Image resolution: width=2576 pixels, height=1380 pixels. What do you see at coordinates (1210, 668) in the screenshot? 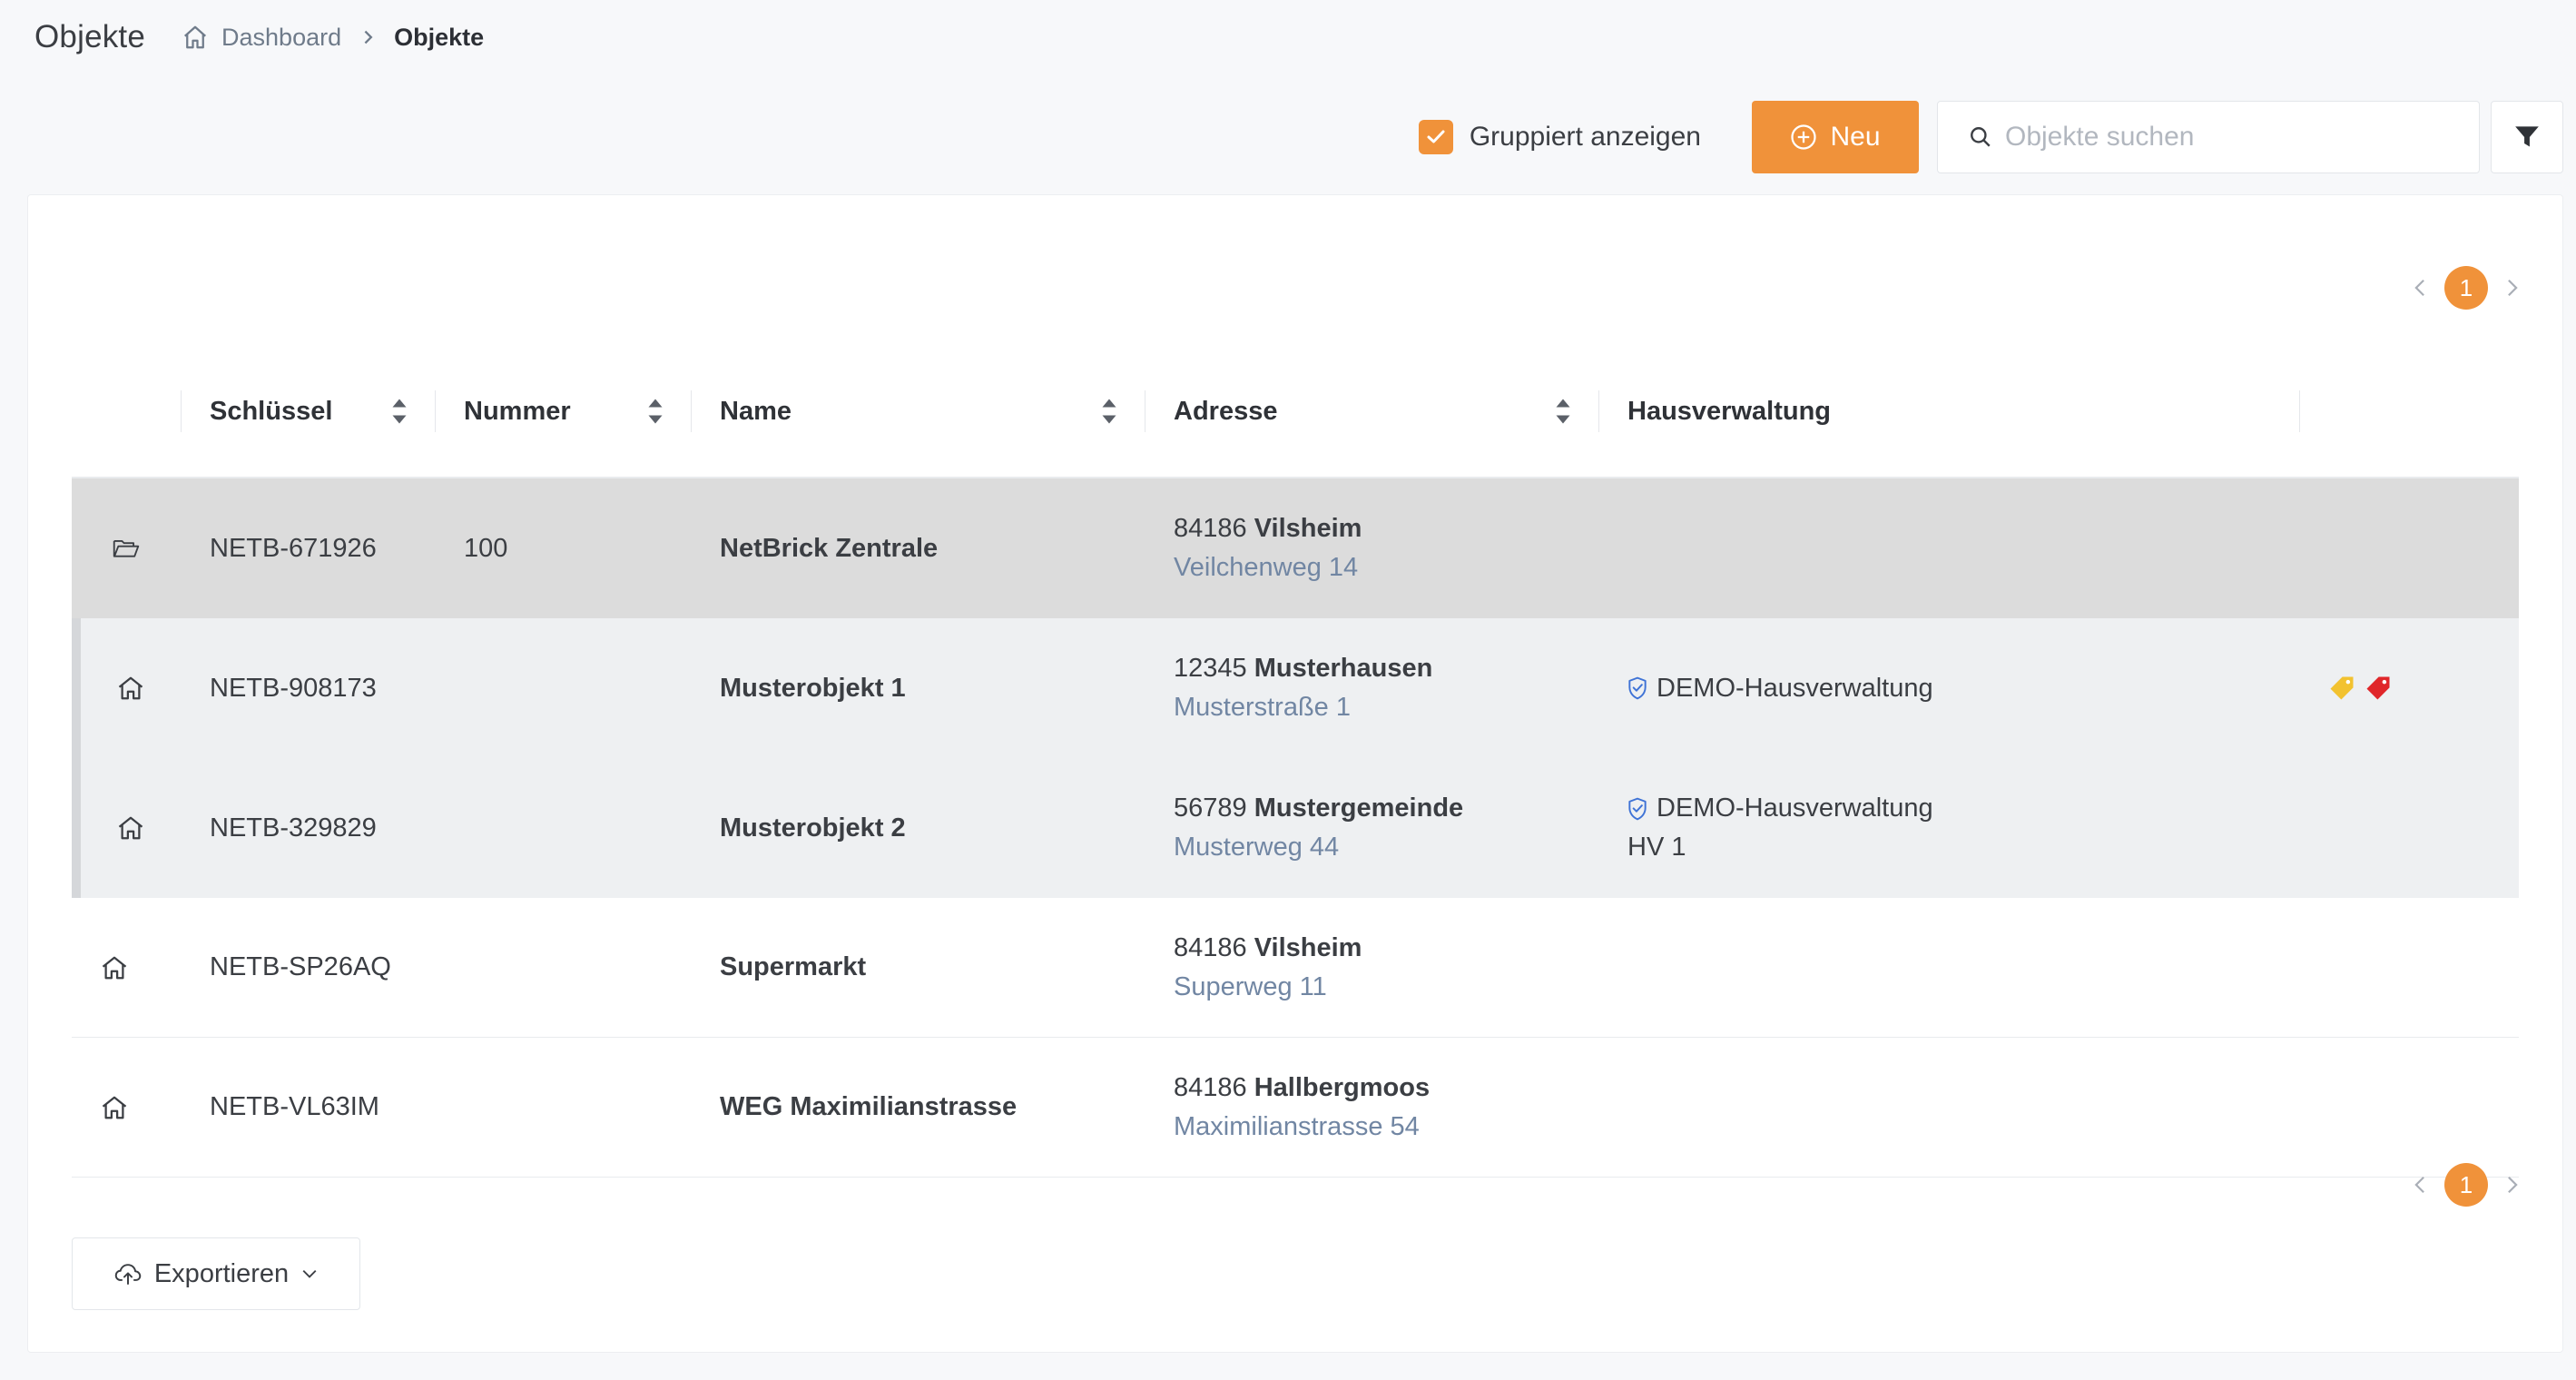
I see `address-zip: 12345` at bounding box center [1210, 668].